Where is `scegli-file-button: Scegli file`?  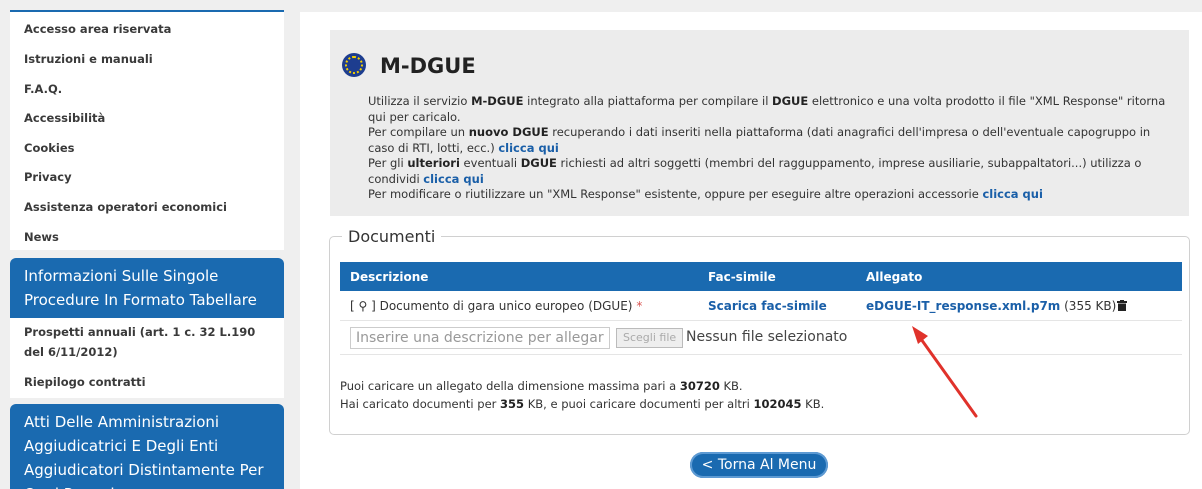
scegli-file-button: Scegli file is located at coordinates (650, 338).